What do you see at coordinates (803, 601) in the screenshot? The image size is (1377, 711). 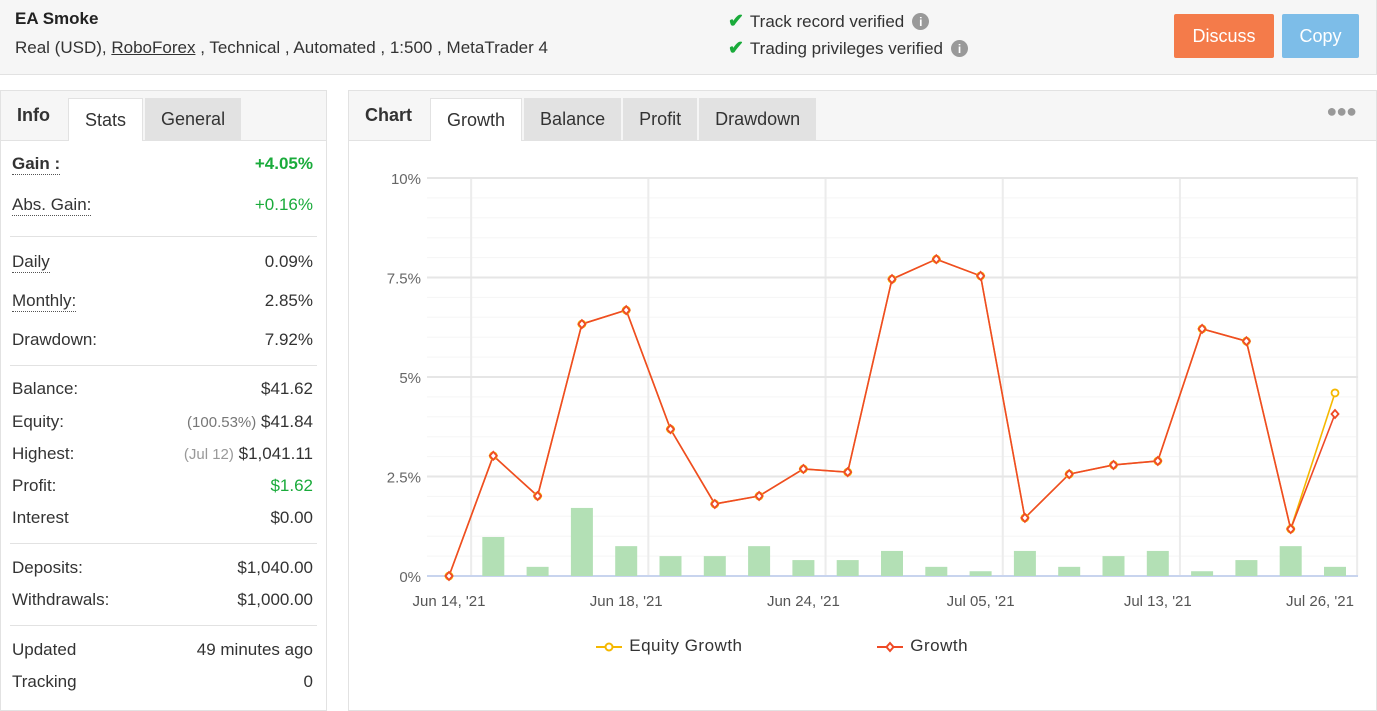 I see `x-tick-label: Jun 24, '21` at bounding box center [803, 601].